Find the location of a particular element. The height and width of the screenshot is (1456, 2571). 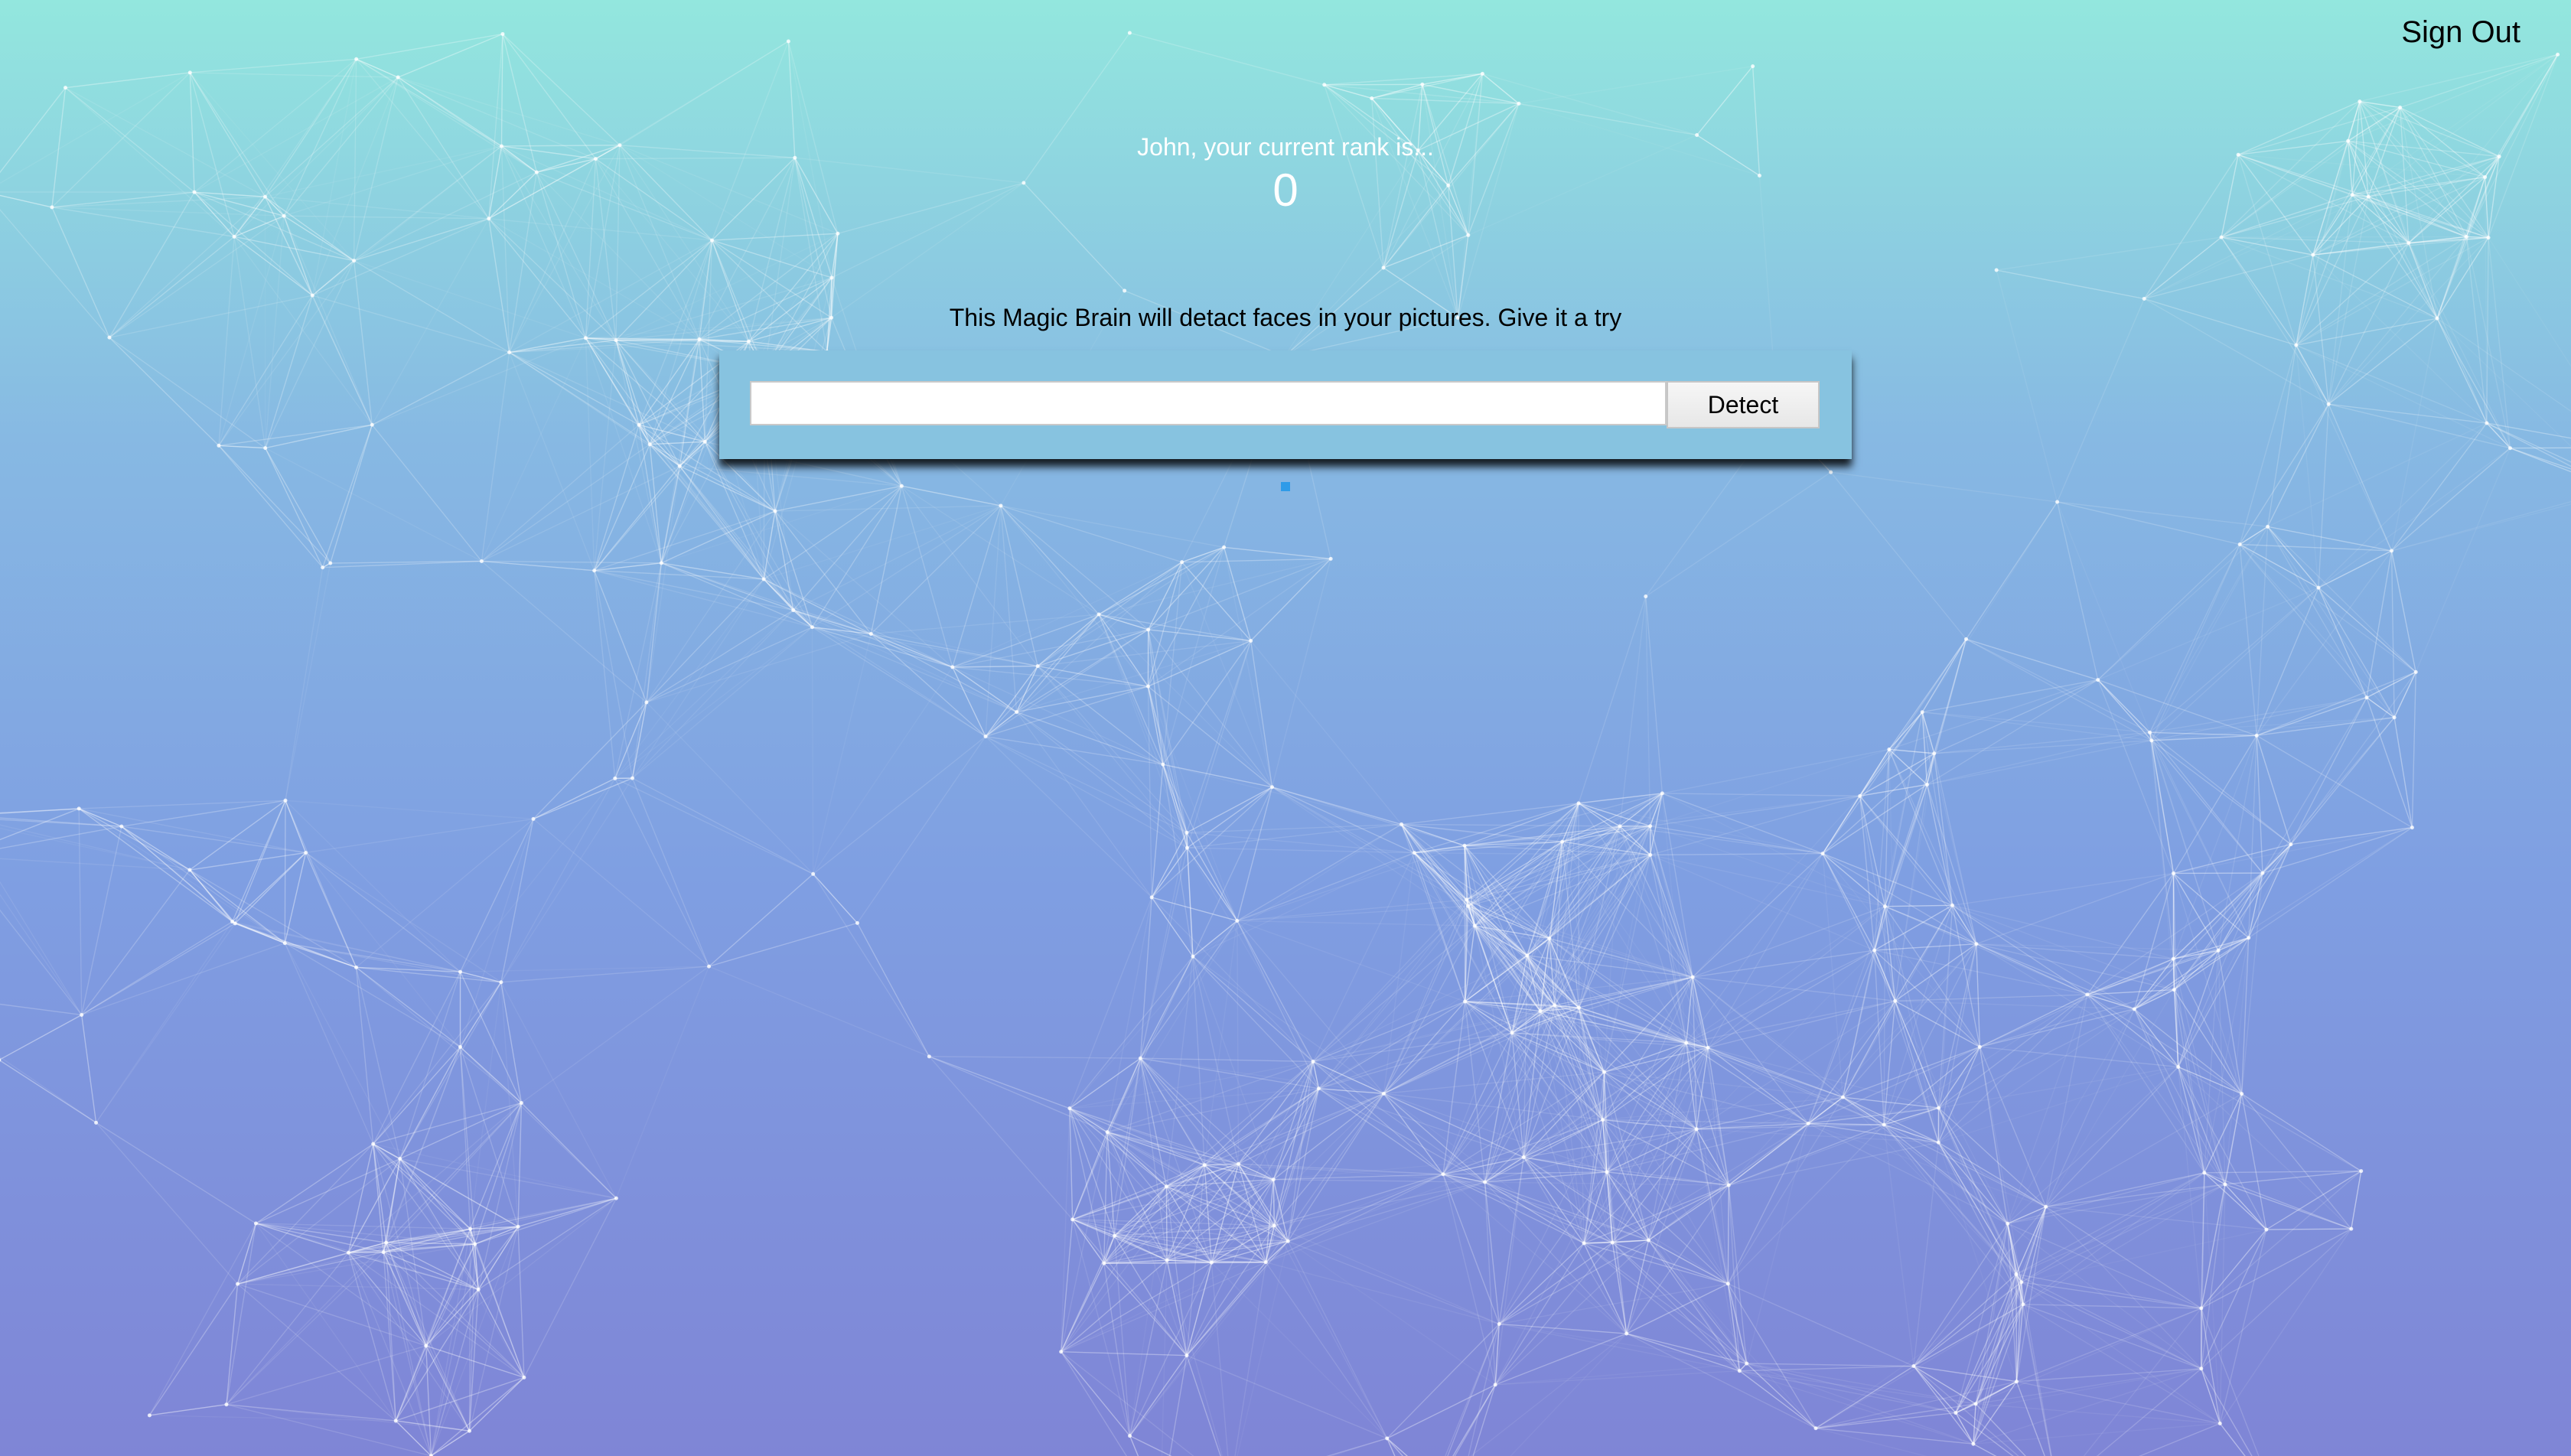

image-url-input is located at coordinates (1208, 403).